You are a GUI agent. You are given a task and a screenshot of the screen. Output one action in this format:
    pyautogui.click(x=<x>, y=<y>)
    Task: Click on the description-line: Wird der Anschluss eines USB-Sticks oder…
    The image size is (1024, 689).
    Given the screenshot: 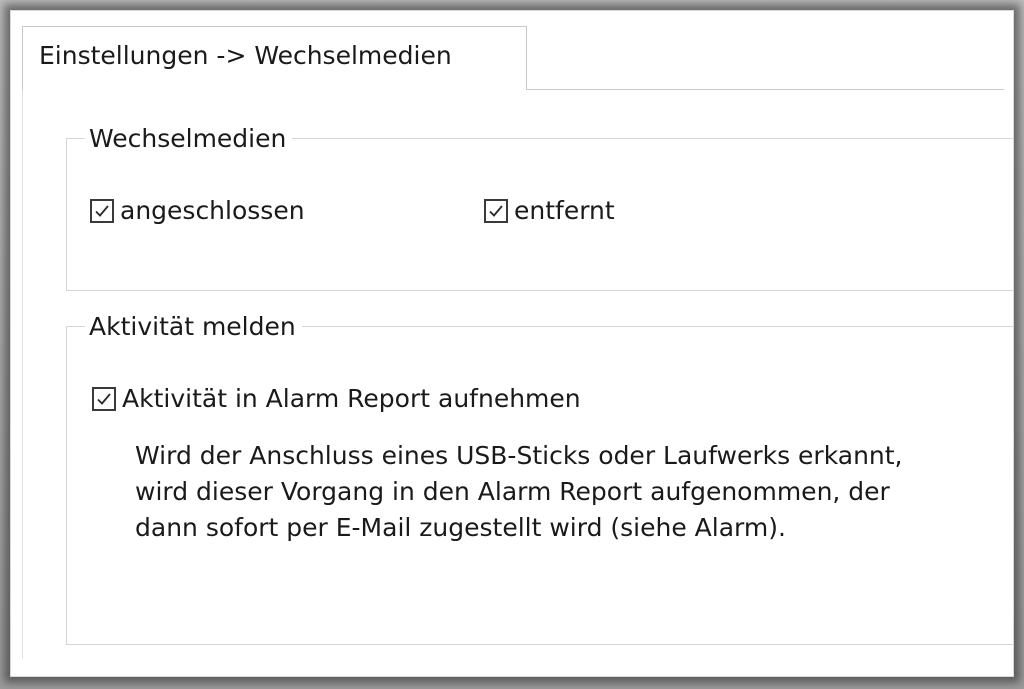 What is the action you would take?
    pyautogui.click(x=519, y=455)
    